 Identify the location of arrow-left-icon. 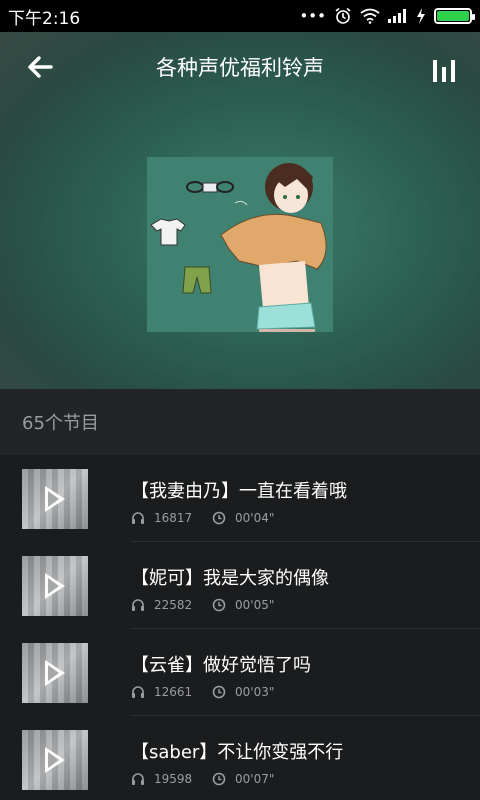
(40, 67).